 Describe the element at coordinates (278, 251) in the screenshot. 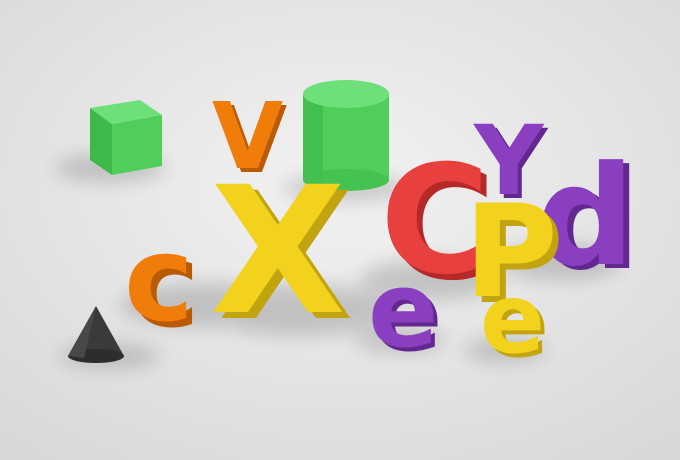

I see `svg-text: X` at that location.